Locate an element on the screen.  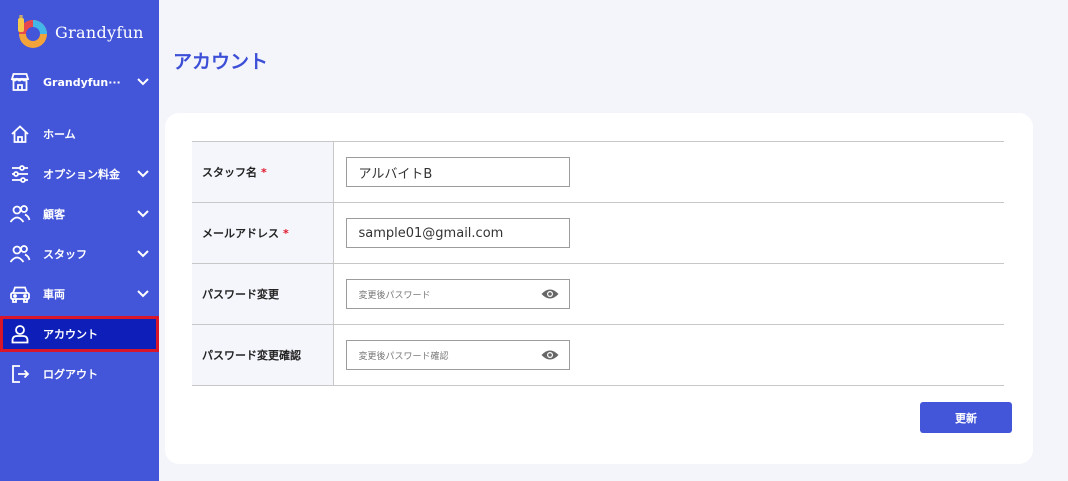
sidebar-item-logout: ログアウト is located at coordinates (79, 374).